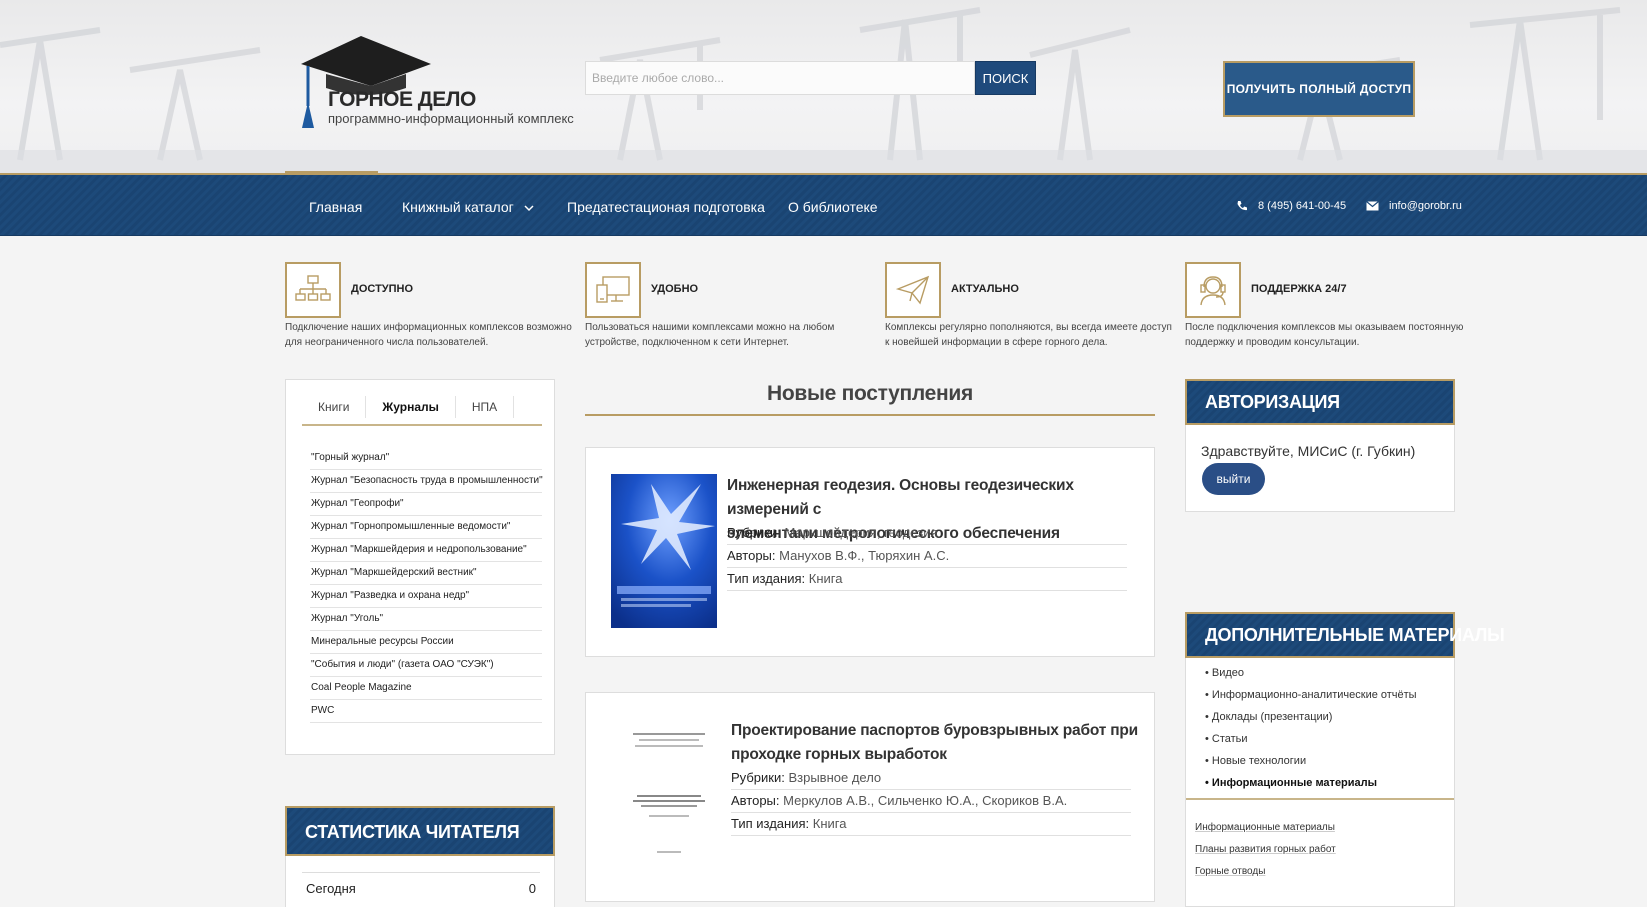 This screenshot has height=907, width=1647. I want to click on feature-title: УДОБНО, so click(675, 289).